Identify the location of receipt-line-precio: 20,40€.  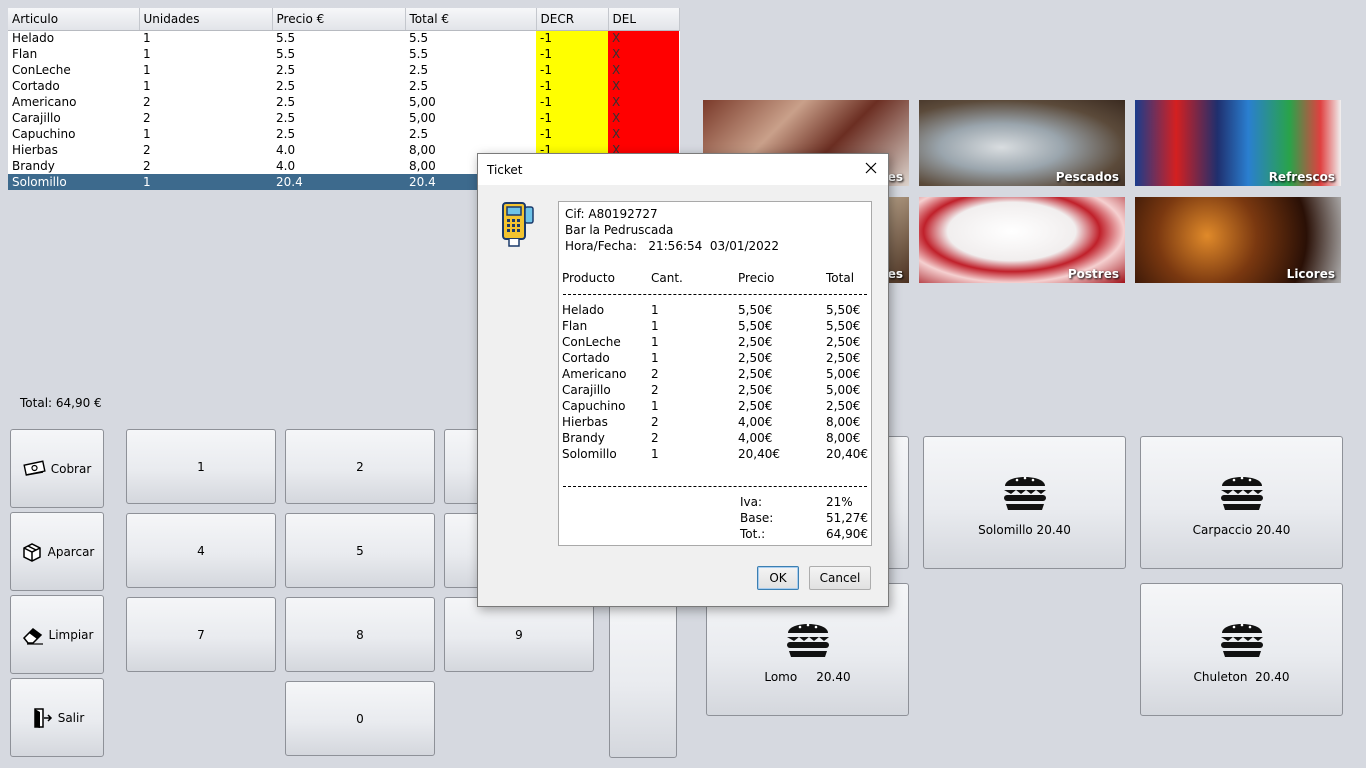
(759, 454).